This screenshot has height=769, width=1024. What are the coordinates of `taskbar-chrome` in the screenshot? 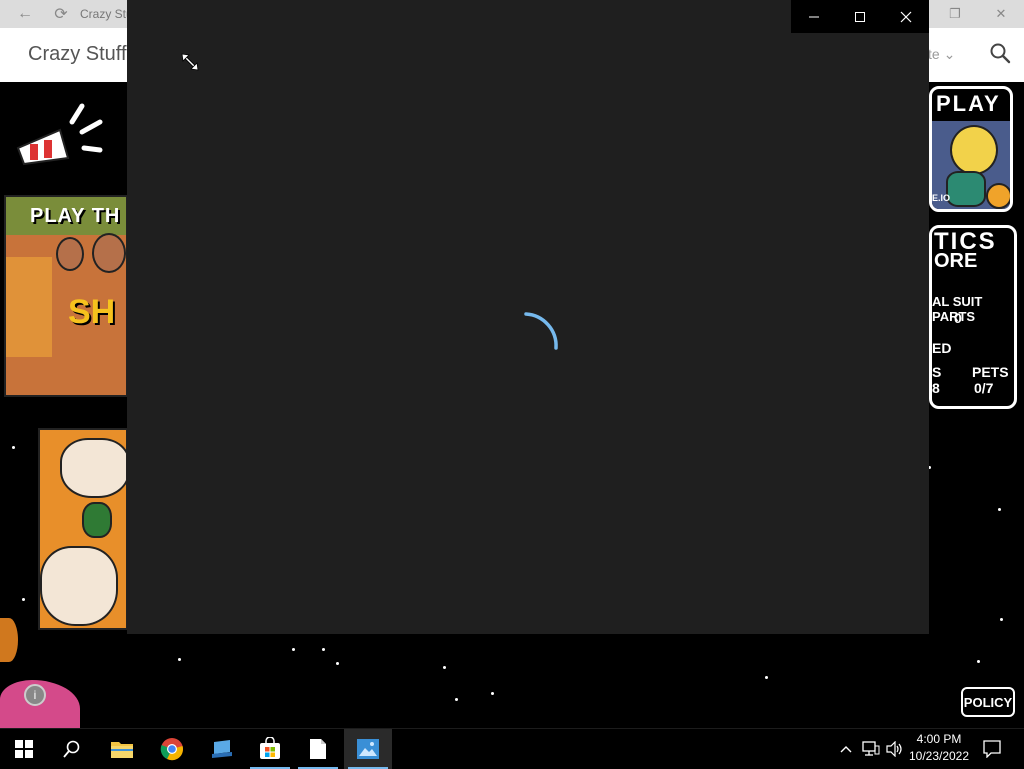 It's located at (172, 749).